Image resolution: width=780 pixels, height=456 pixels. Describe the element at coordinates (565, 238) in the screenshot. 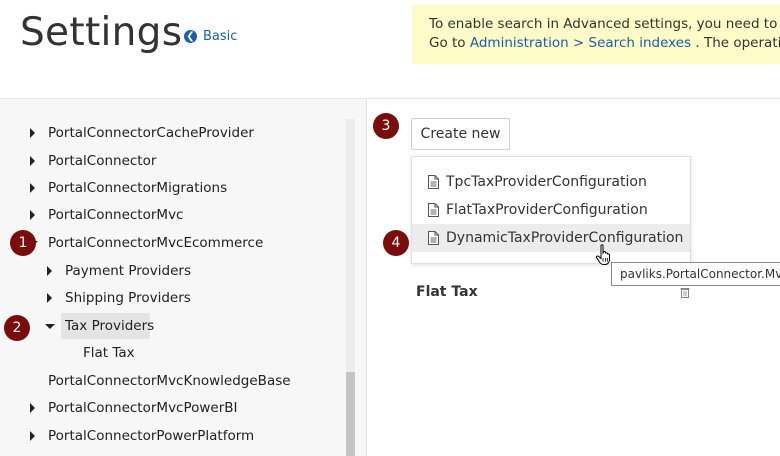

I see `dropdown-item-label: DynamicTaxProviderConfiguration` at that location.